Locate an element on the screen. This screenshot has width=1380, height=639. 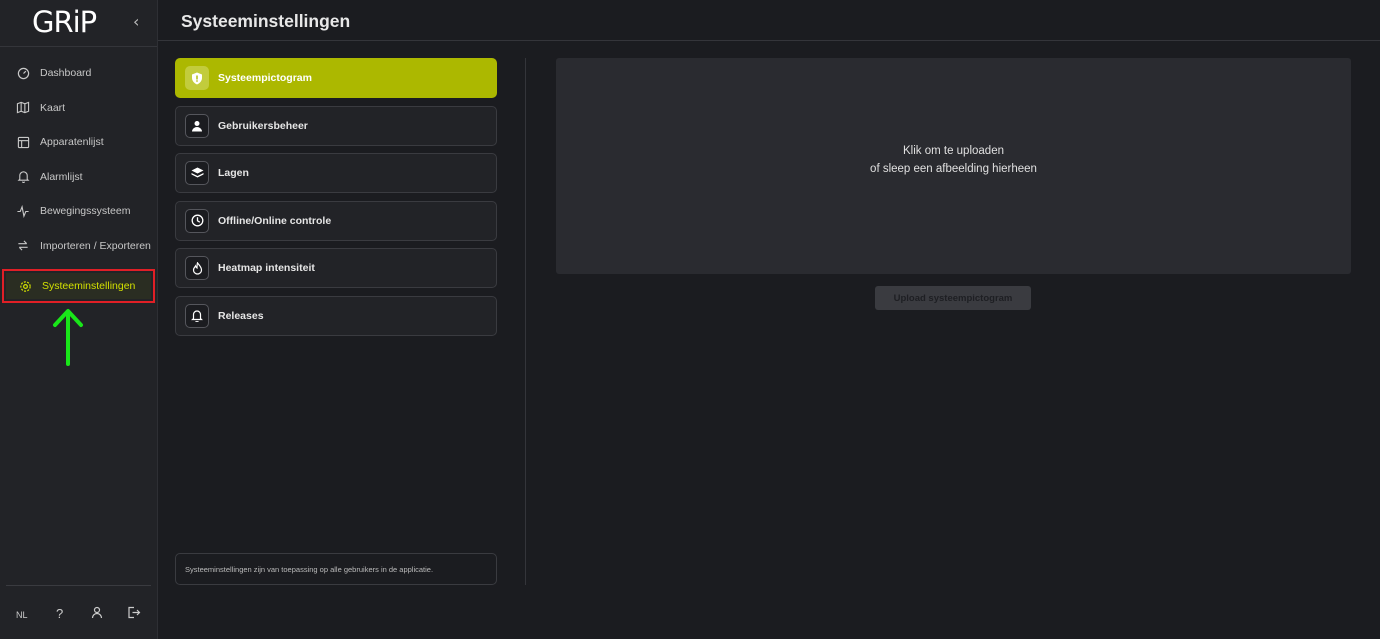
settings-item-offline-online: Offline/Online controle is located at coordinates (336, 220).